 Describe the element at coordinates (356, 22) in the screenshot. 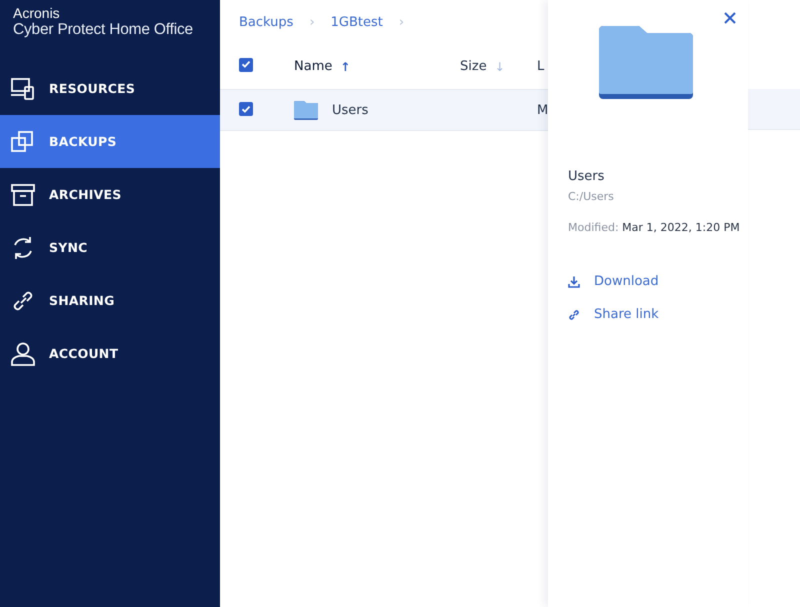

I see `breadcrumb-link: 1GBtest` at that location.